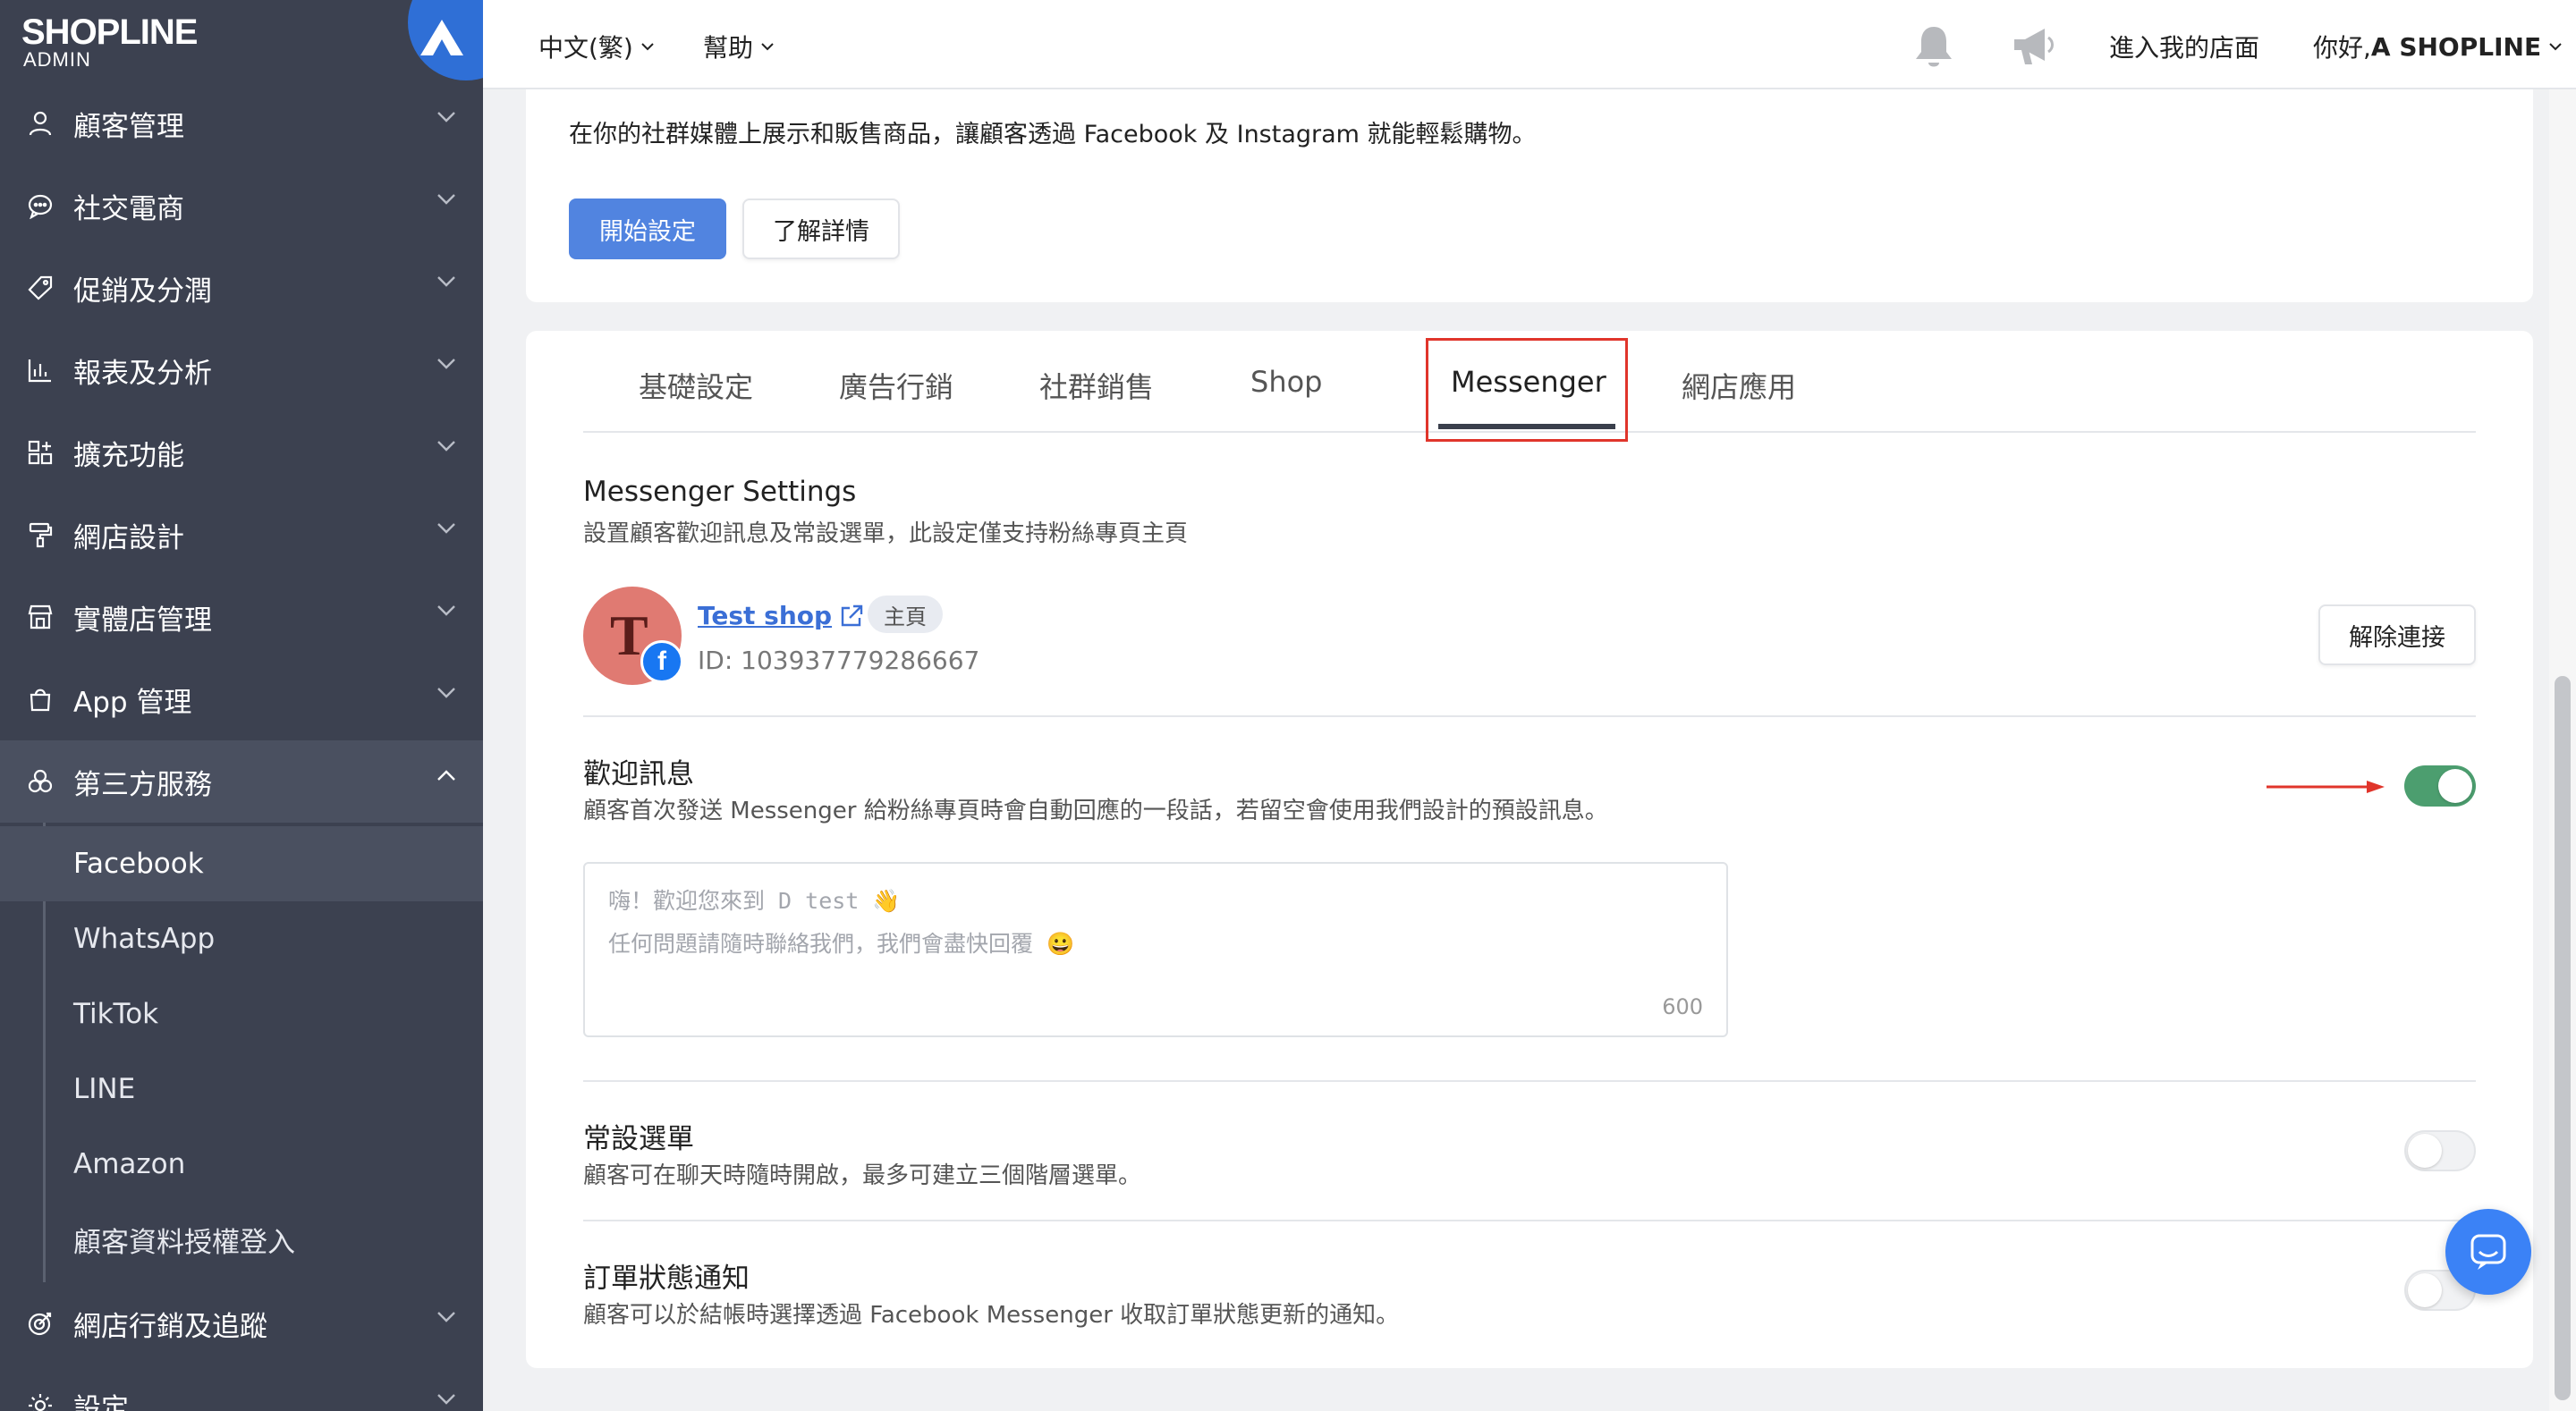  I want to click on help-label: 幫助, so click(728, 48).